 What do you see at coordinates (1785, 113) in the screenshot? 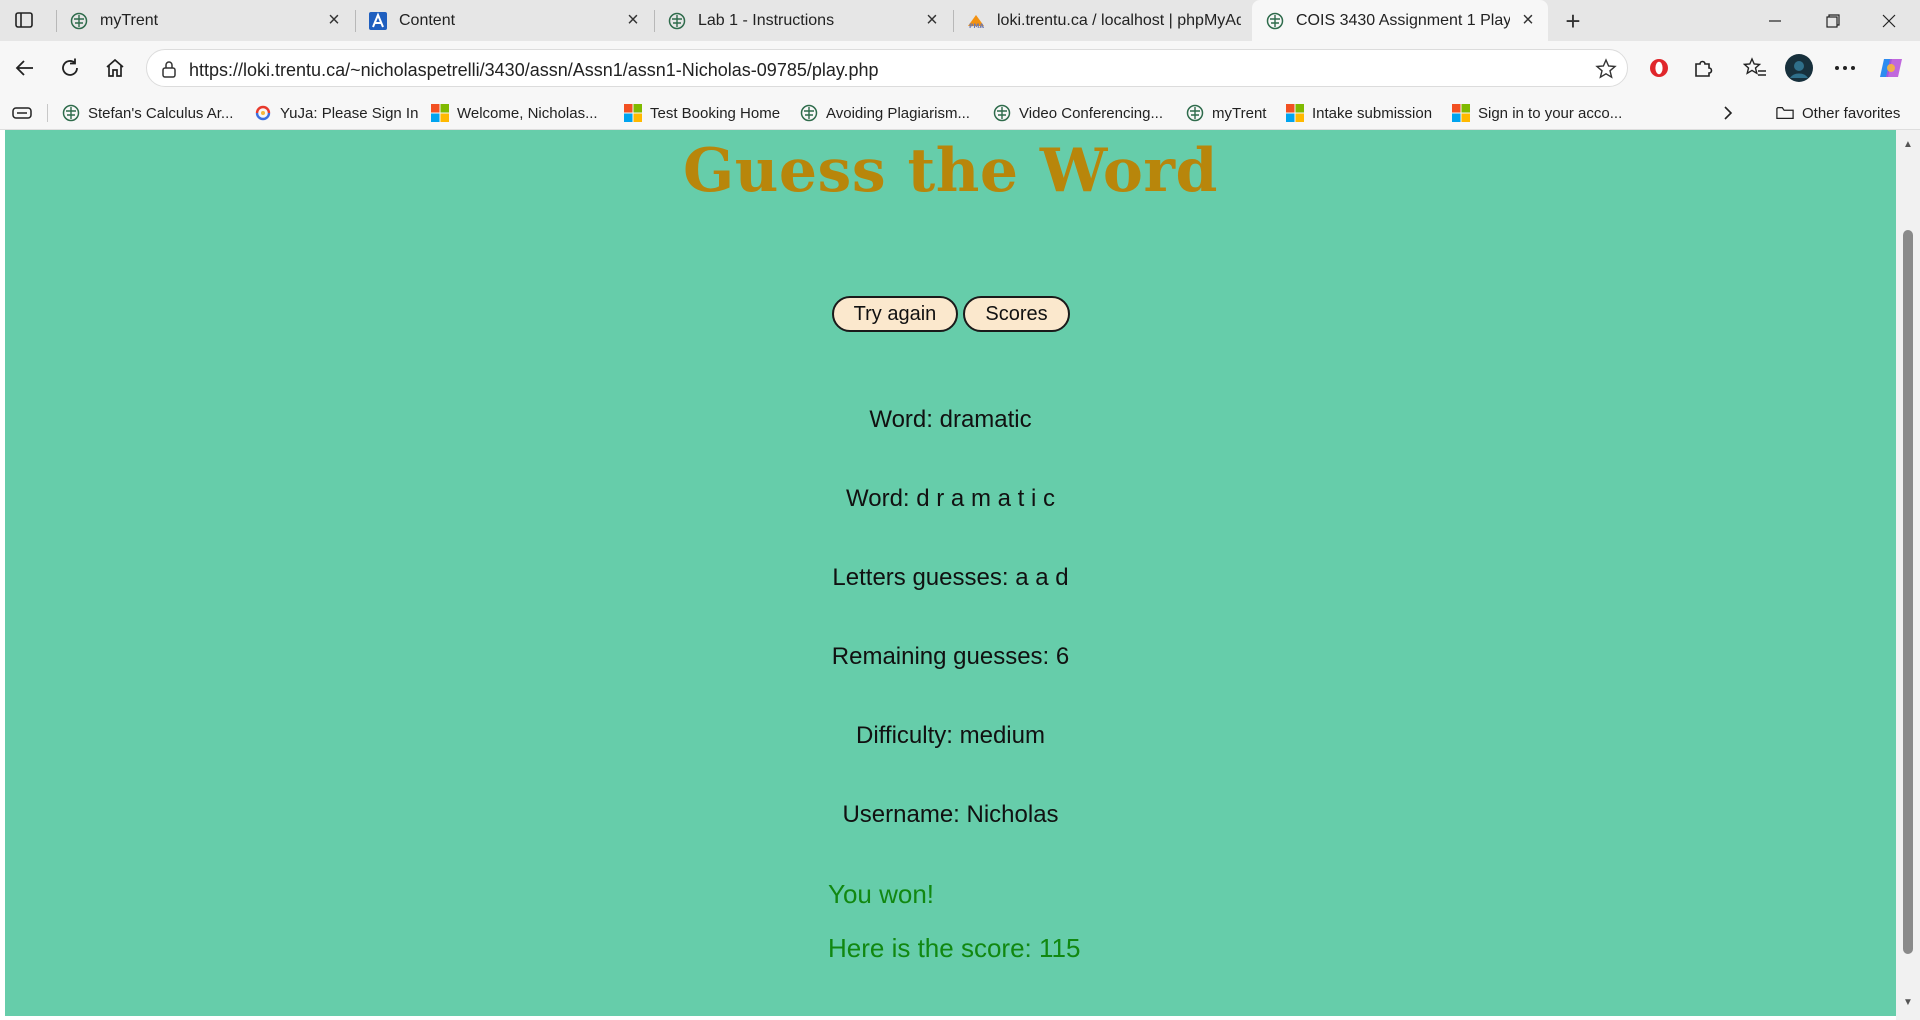
I see `folder-icon` at bounding box center [1785, 113].